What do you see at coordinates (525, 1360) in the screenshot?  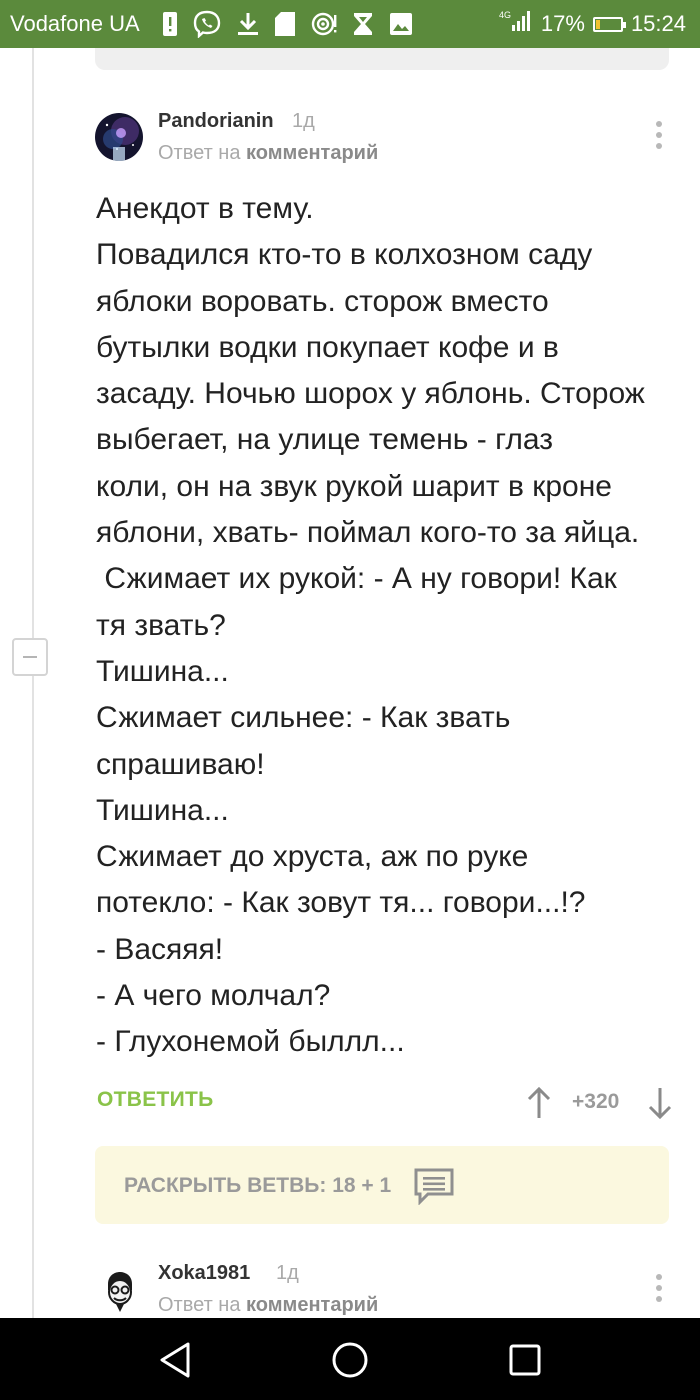 I see `recent-apps-icon` at bounding box center [525, 1360].